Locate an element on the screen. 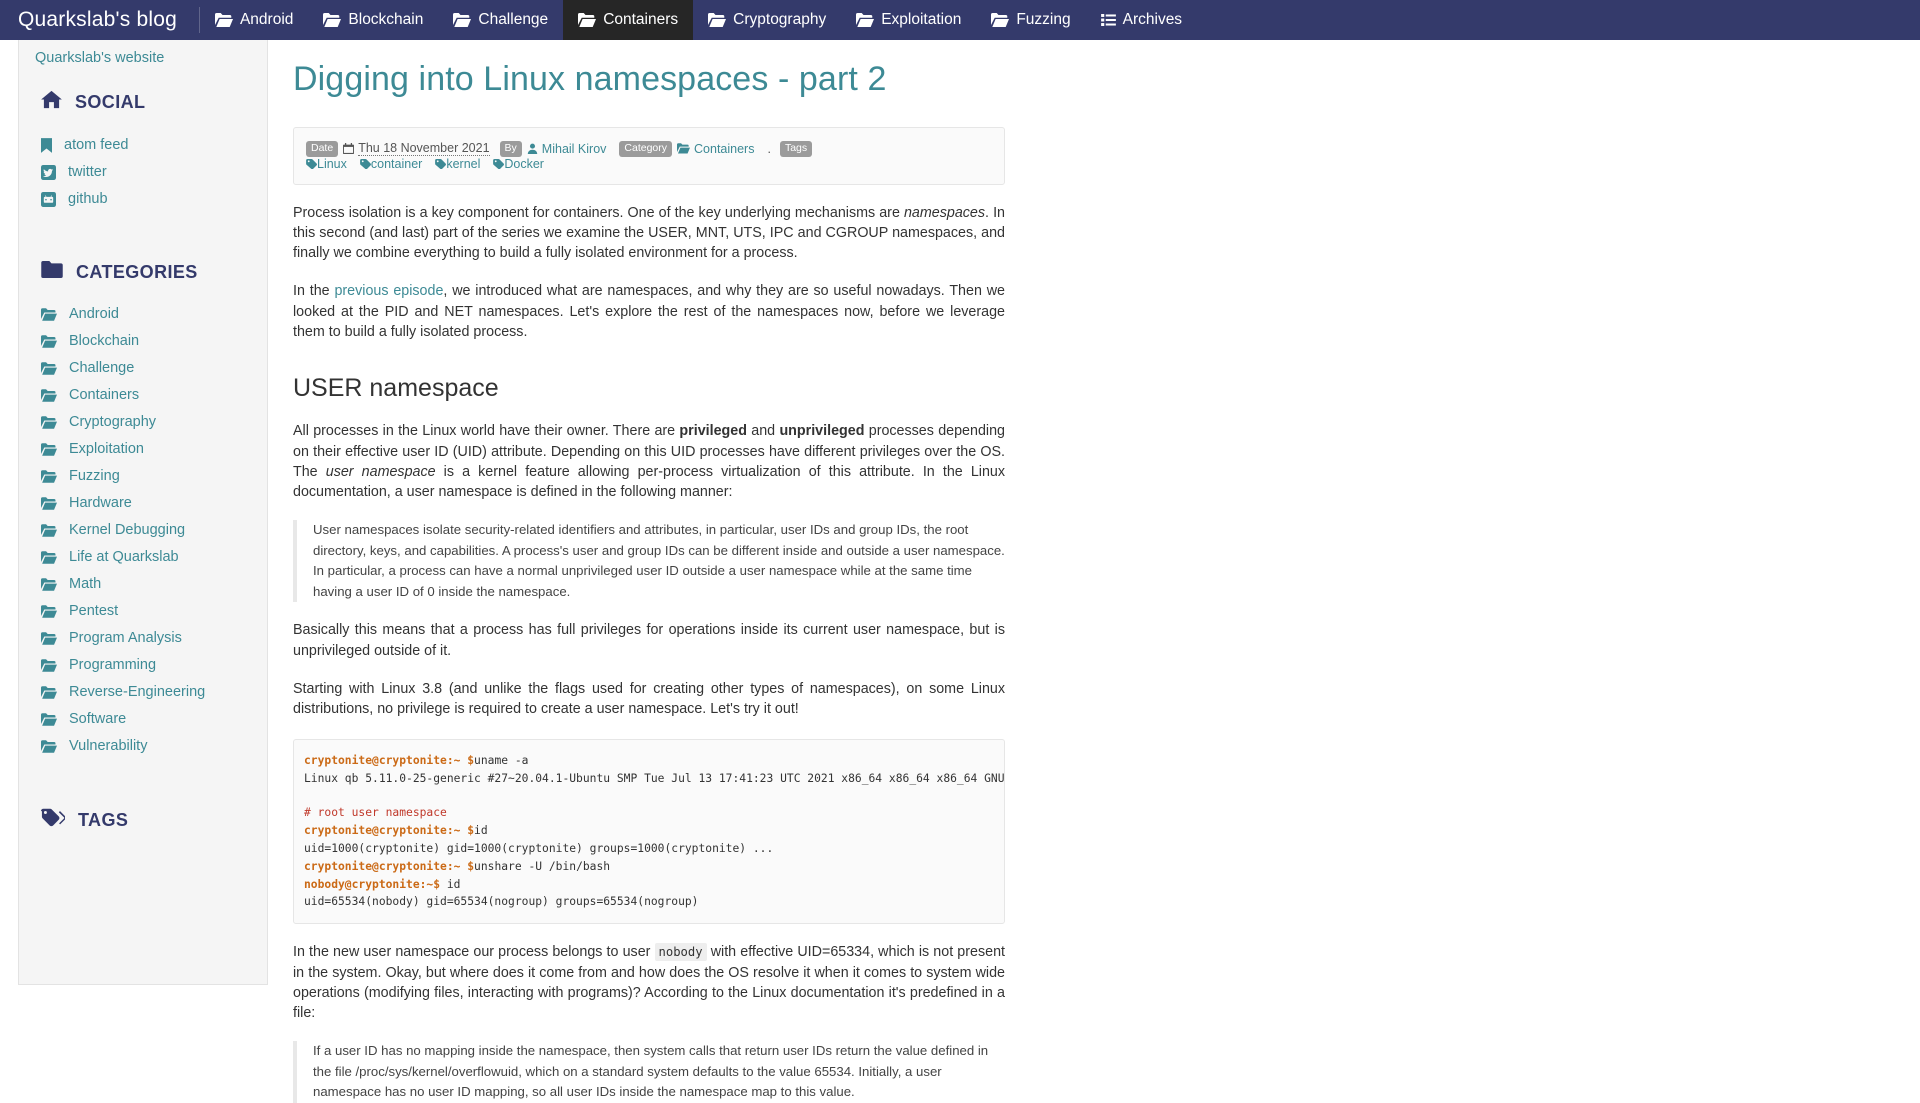 Image resolution: width=1920 pixels, height=1103 pixels. sidebar-item-life-at-quarkslab: Life at Quarkslab is located at coordinates (154, 557).